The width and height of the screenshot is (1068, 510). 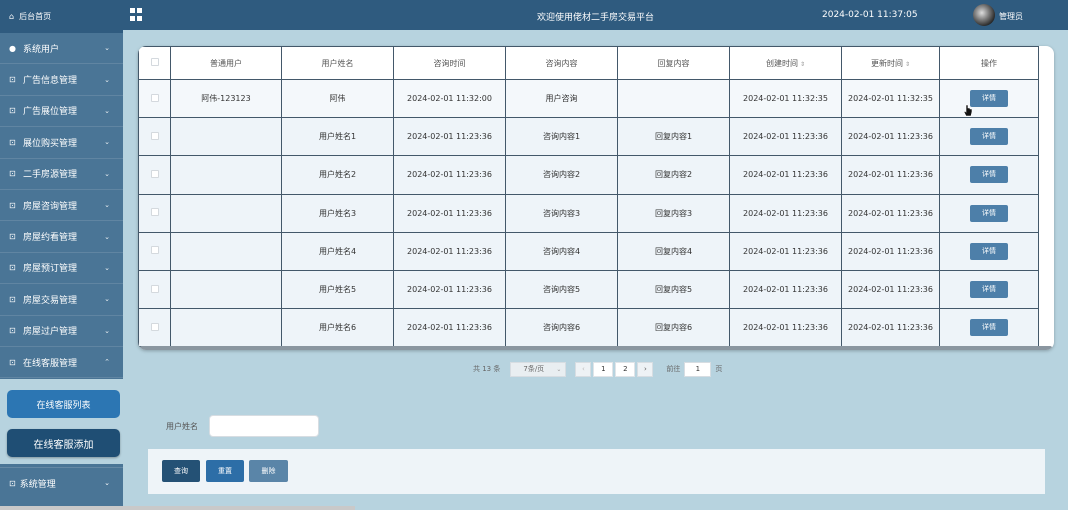 I want to click on select-all-checkbox, so click(x=154, y=63).